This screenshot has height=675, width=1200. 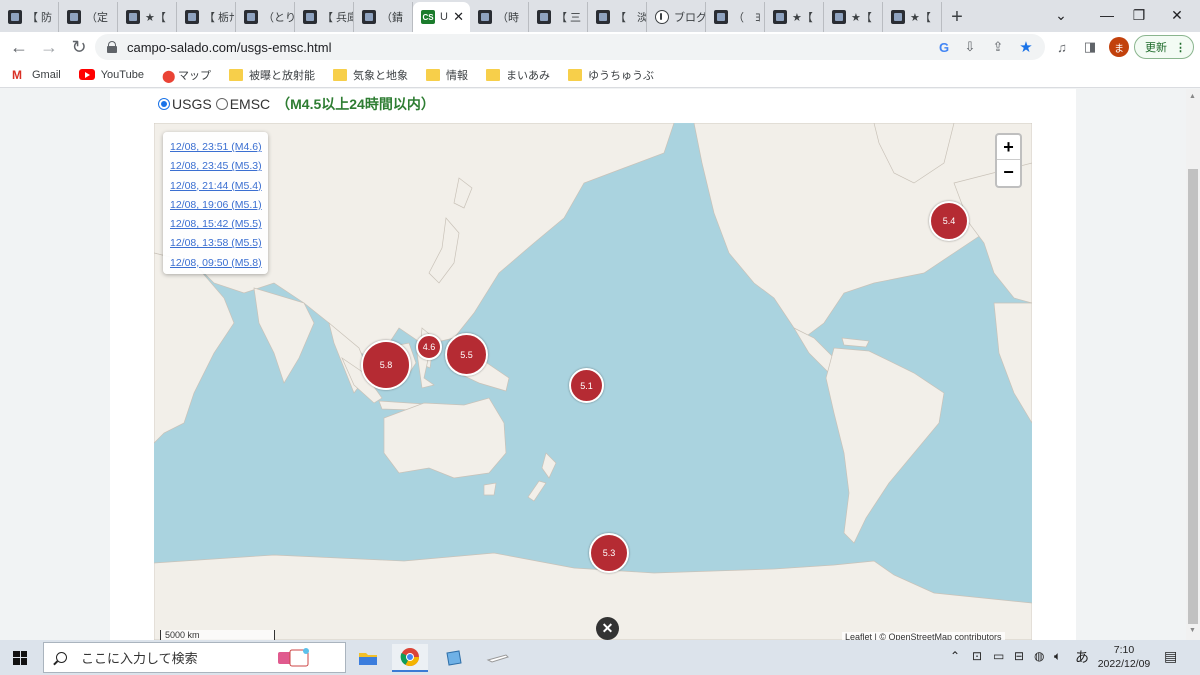 I want to click on zoom-in-button: +, so click(x=1008, y=147).